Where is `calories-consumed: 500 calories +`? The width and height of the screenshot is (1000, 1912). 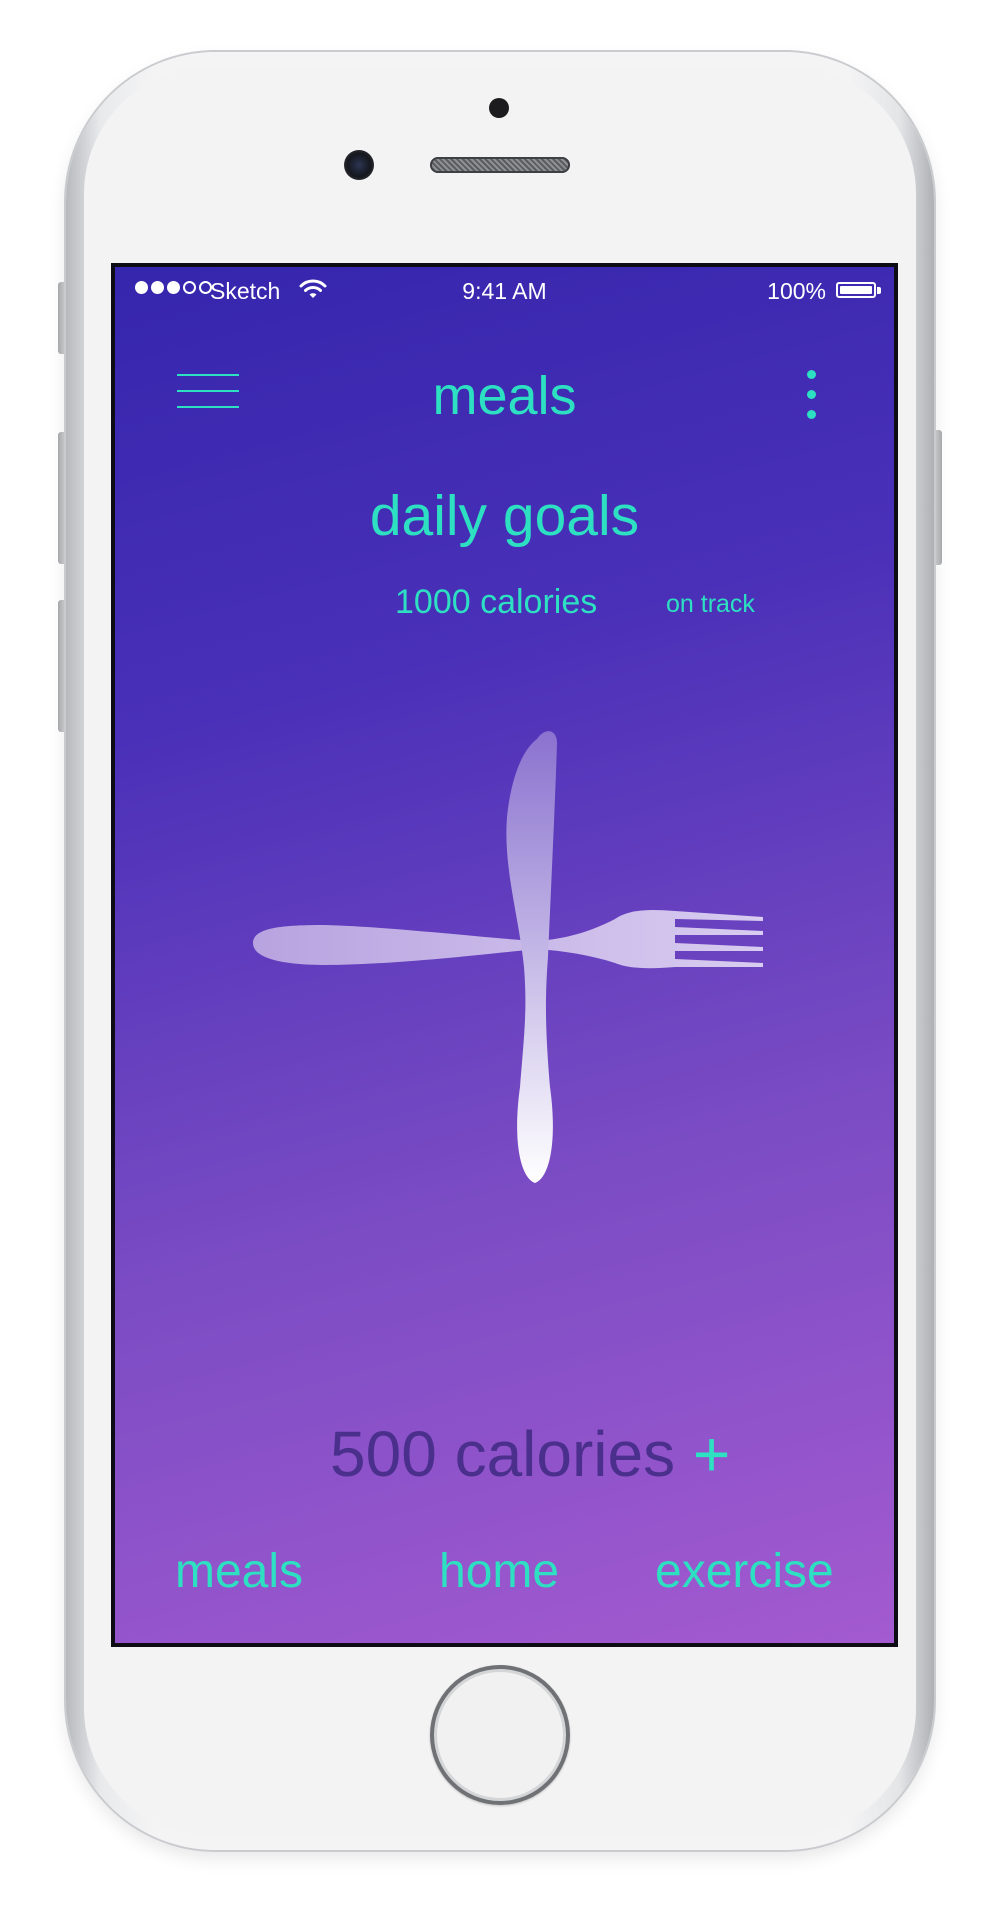 calories-consumed: 500 calories + is located at coordinates (530, 1454).